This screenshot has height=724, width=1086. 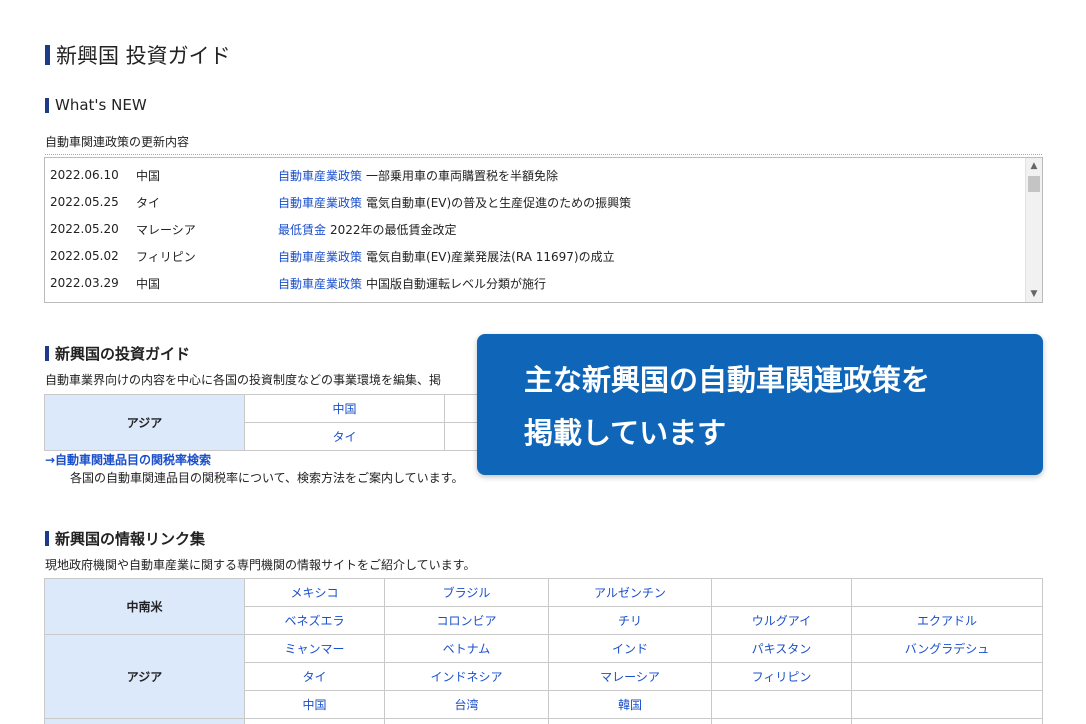 What do you see at coordinates (143, 56) in the screenshot?
I see `page-title-text: 新興国 投資ガイド` at bounding box center [143, 56].